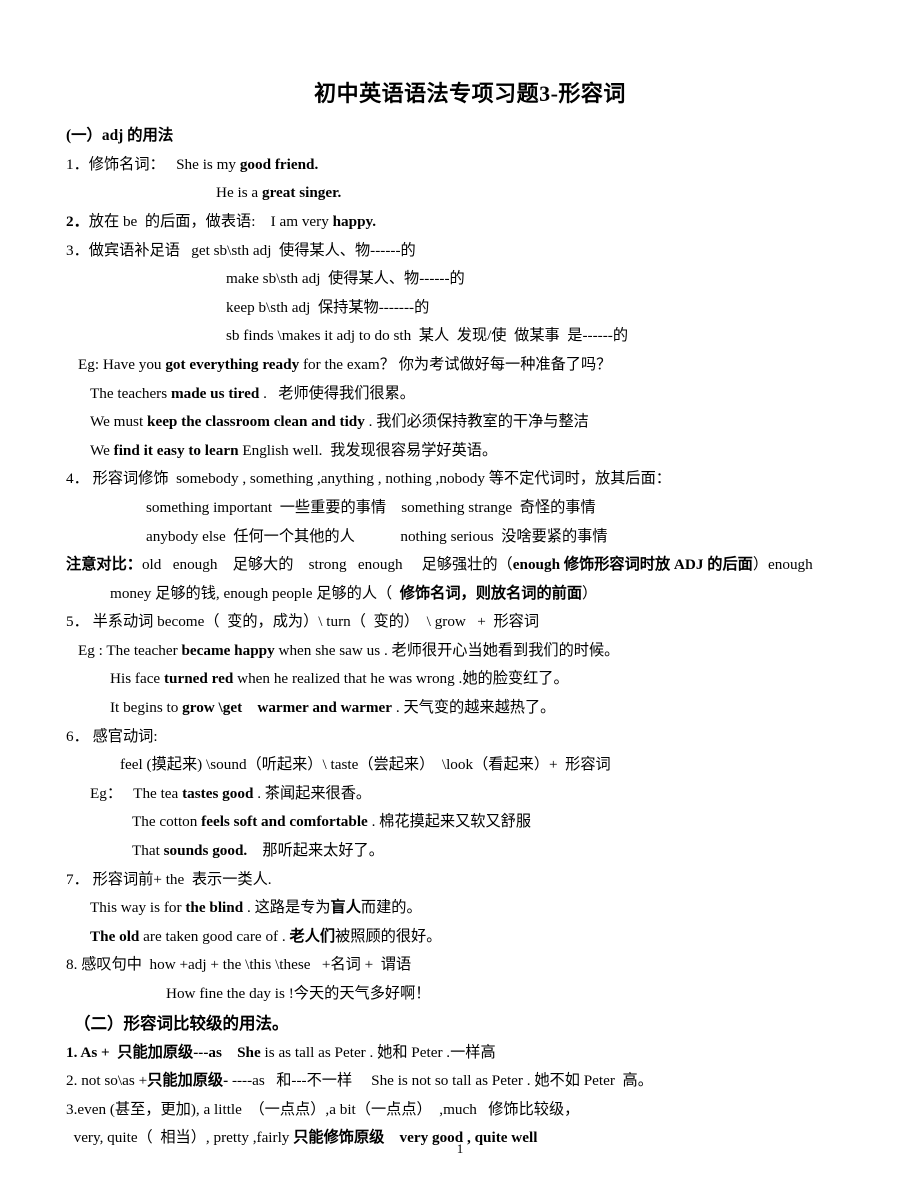  I want to click on example-post-bold: 盲人, so click(345, 908).